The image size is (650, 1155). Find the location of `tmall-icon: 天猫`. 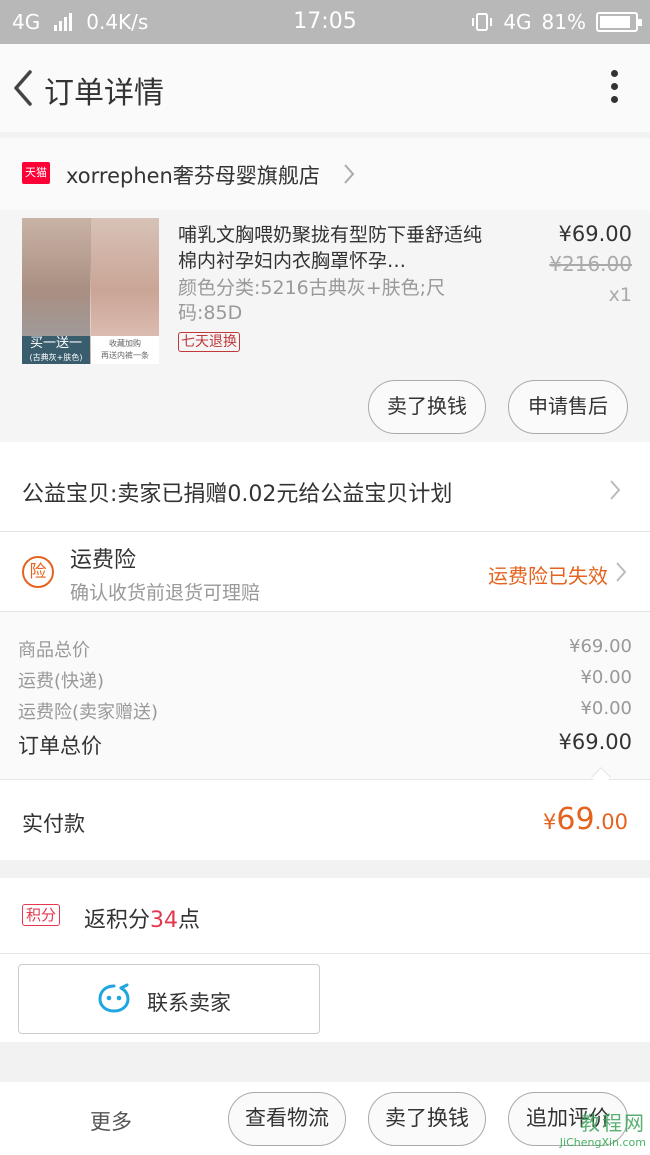

tmall-icon: 天猫 is located at coordinates (36, 173).